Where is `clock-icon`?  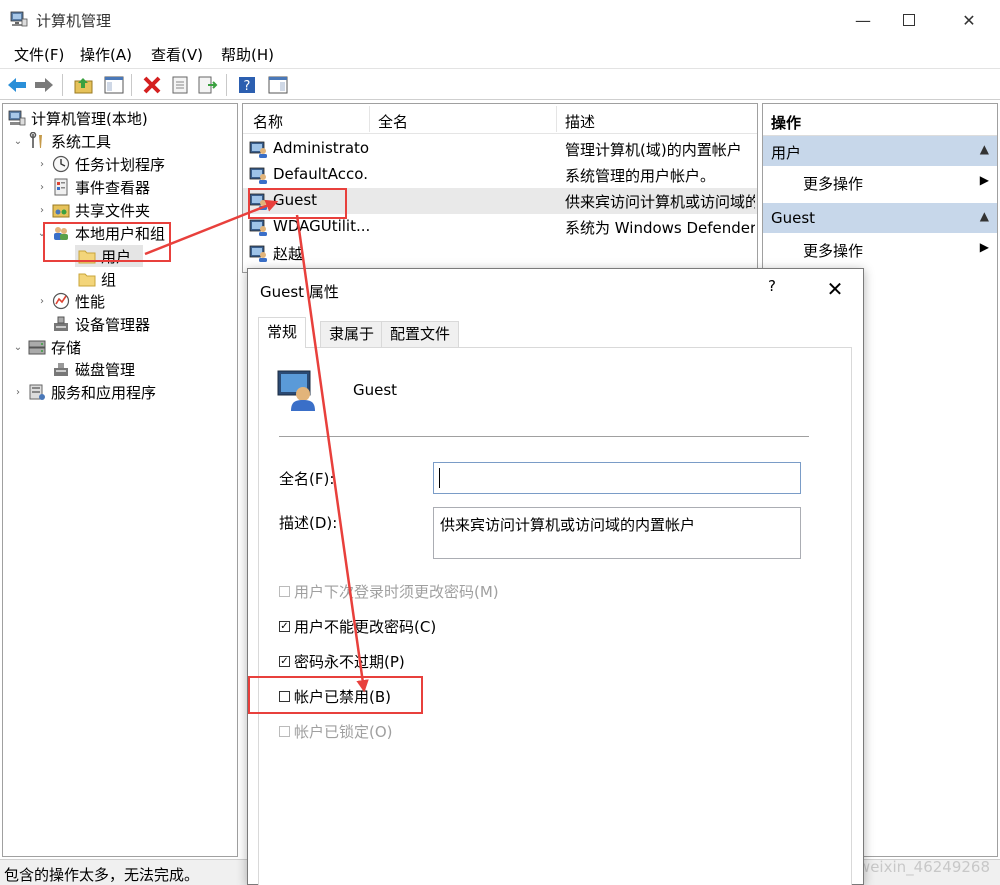
clock-icon is located at coordinates (61, 164).